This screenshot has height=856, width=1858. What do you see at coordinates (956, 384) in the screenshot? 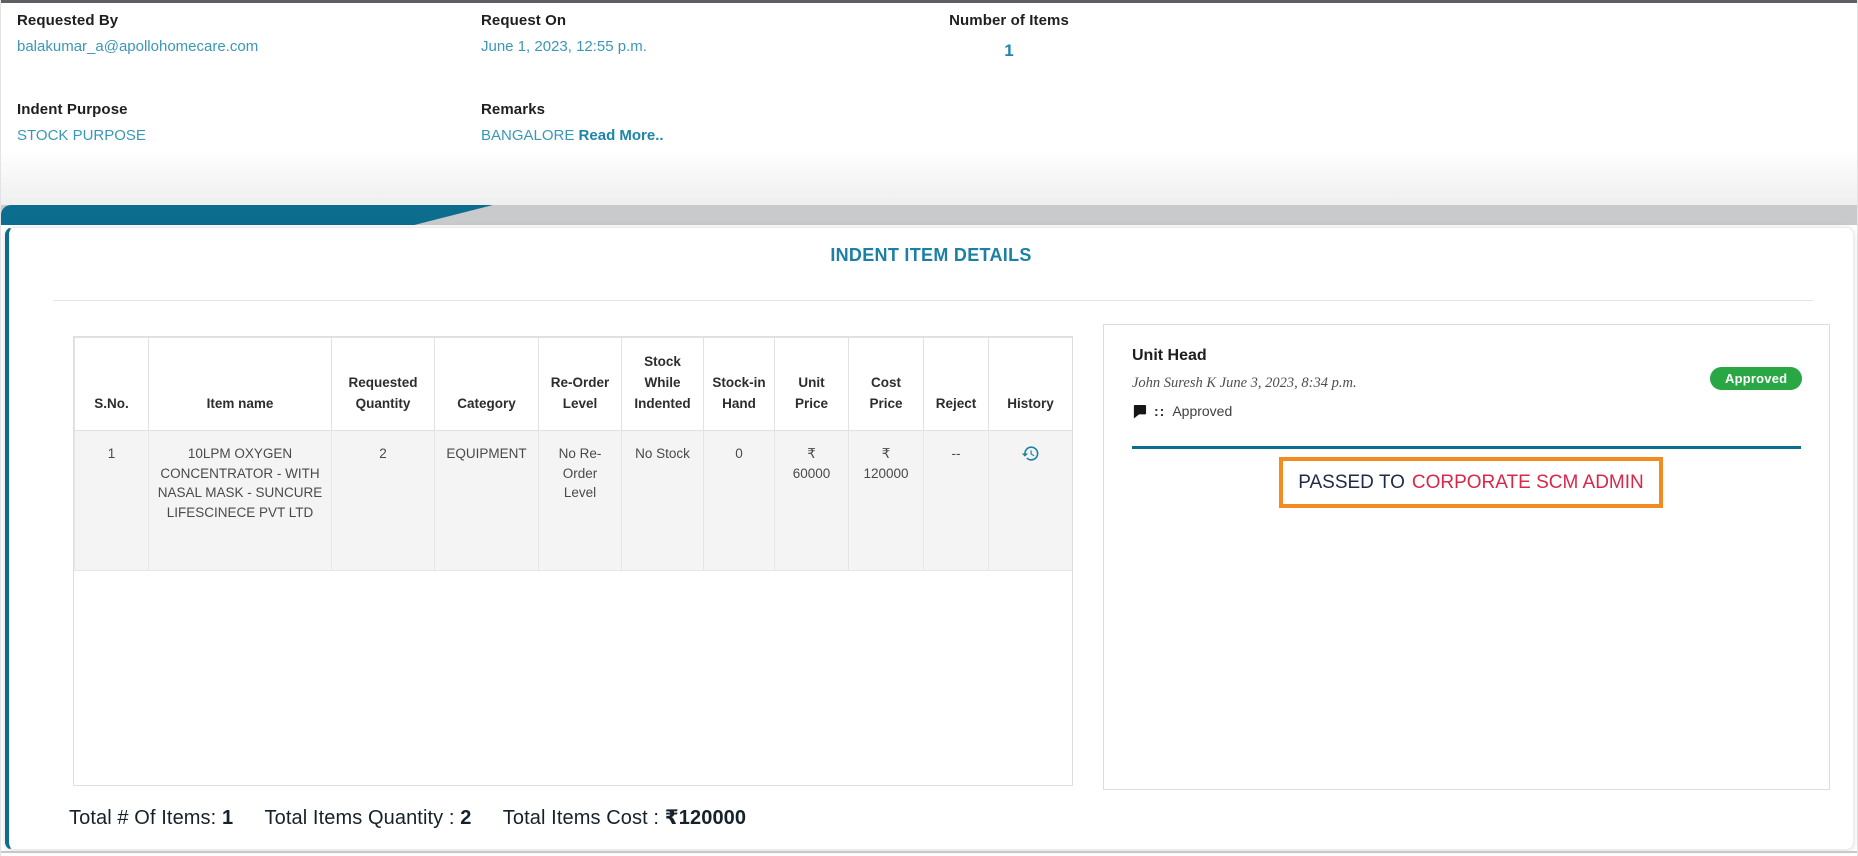
I see `col-header-reject: Reject` at bounding box center [956, 384].